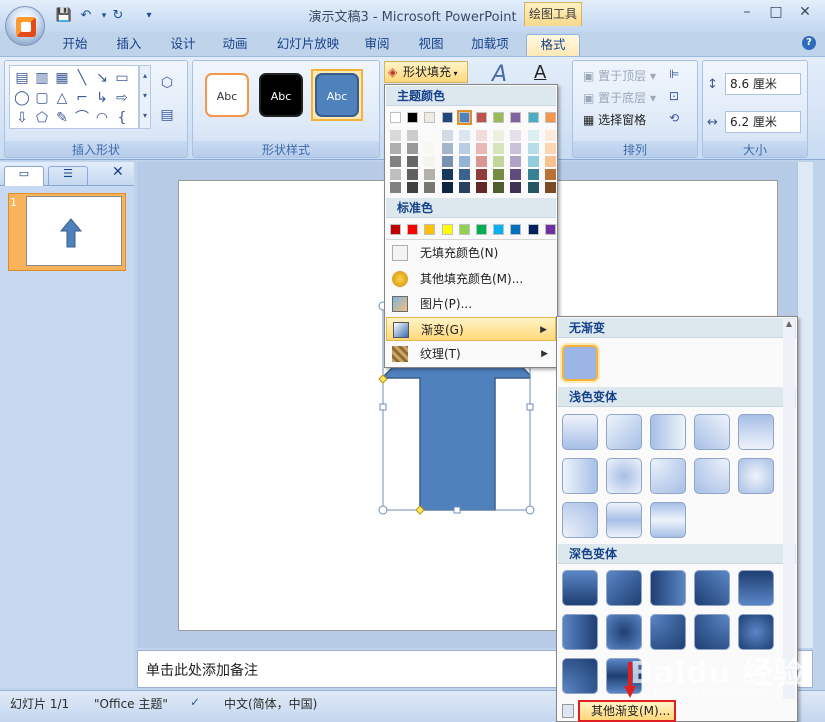  Describe the element at coordinates (167, 115) in the screenshot. I see `textbox-icon: ▤` at that location.